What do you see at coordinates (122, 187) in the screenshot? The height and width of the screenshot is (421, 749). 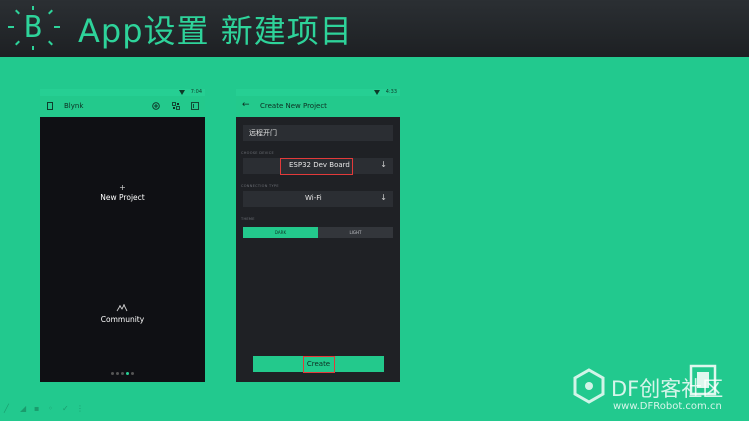 I see `new-project-plus: +` at bounding box center [122, 187].